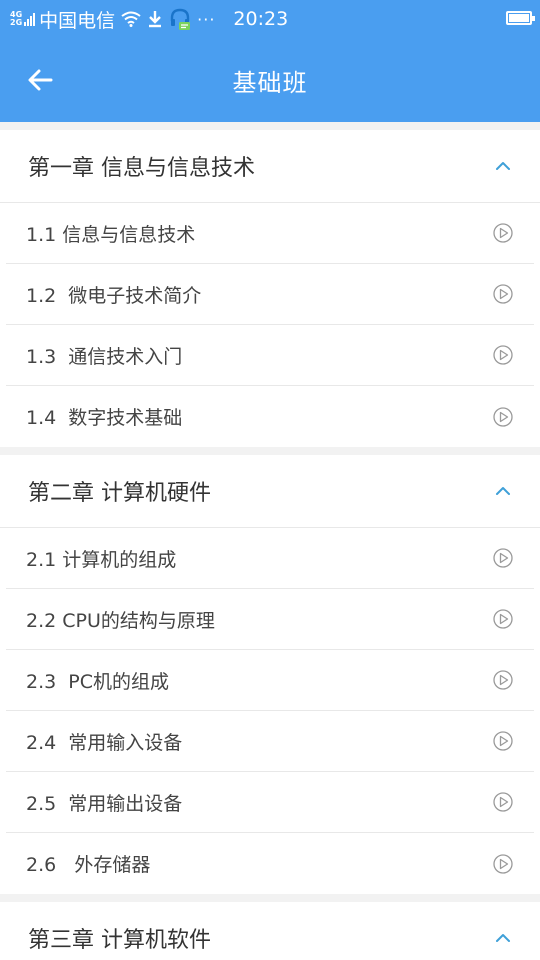 The height and width of the screenshot is (960, 540). Describe the element at coordinates (270, 863) in the screenshot. I see `lesson-item: 2.6 外存储器` at that location.